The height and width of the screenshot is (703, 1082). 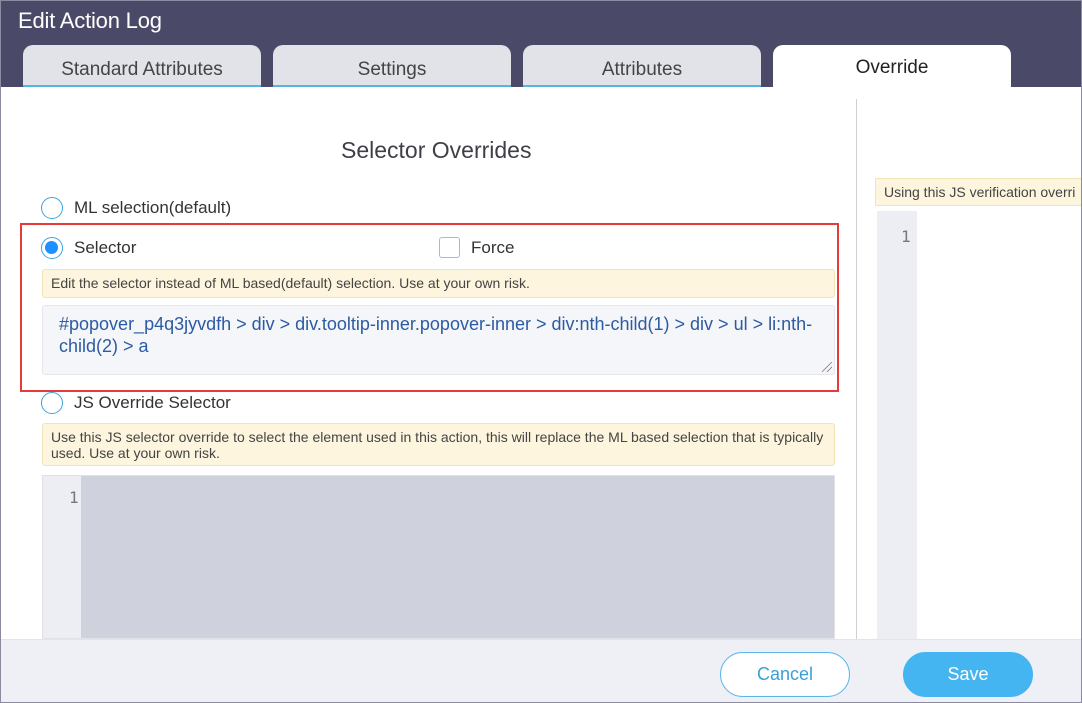 What do you see at coordinates (493, 247) in the screenshot?
I see `force-label: Force` at bounding box center [493, 247].